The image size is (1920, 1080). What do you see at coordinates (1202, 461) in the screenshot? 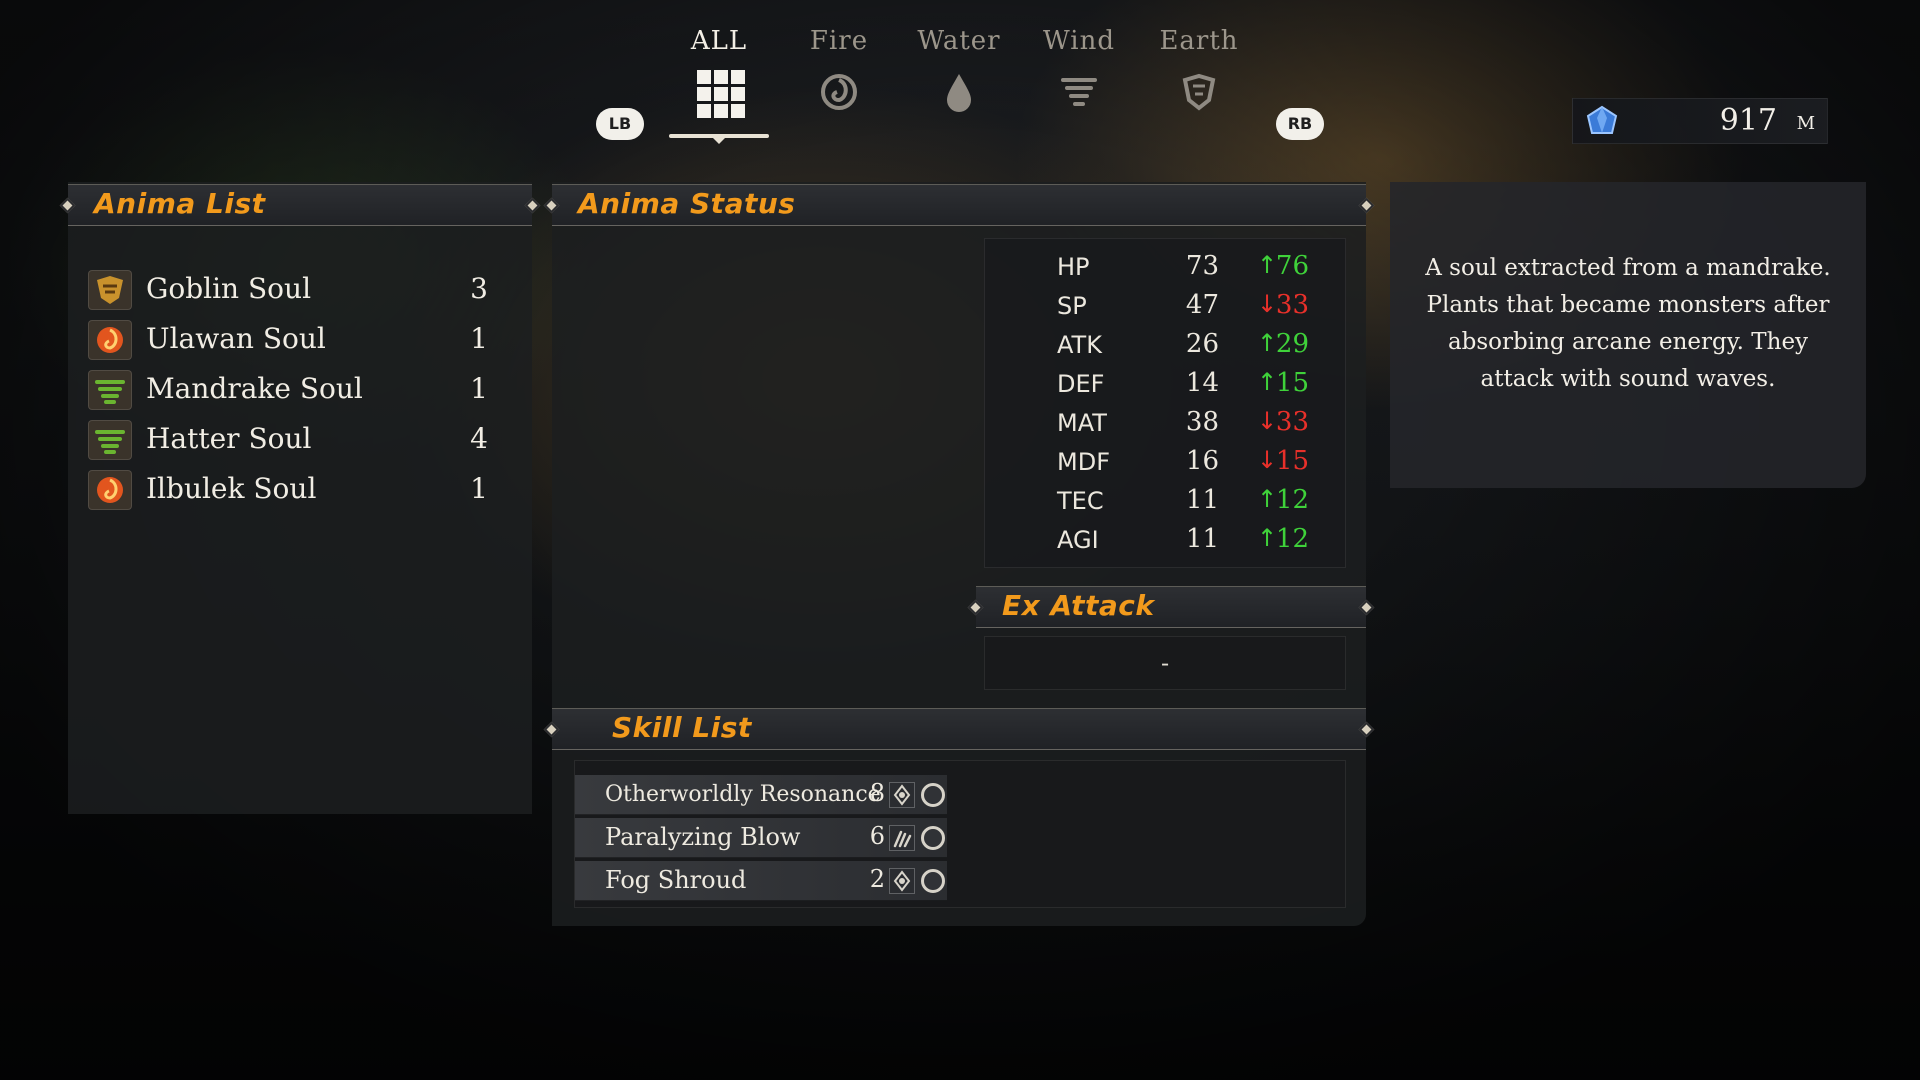
I see `stat-base-value: 16` at bounding box center [1202, 461].